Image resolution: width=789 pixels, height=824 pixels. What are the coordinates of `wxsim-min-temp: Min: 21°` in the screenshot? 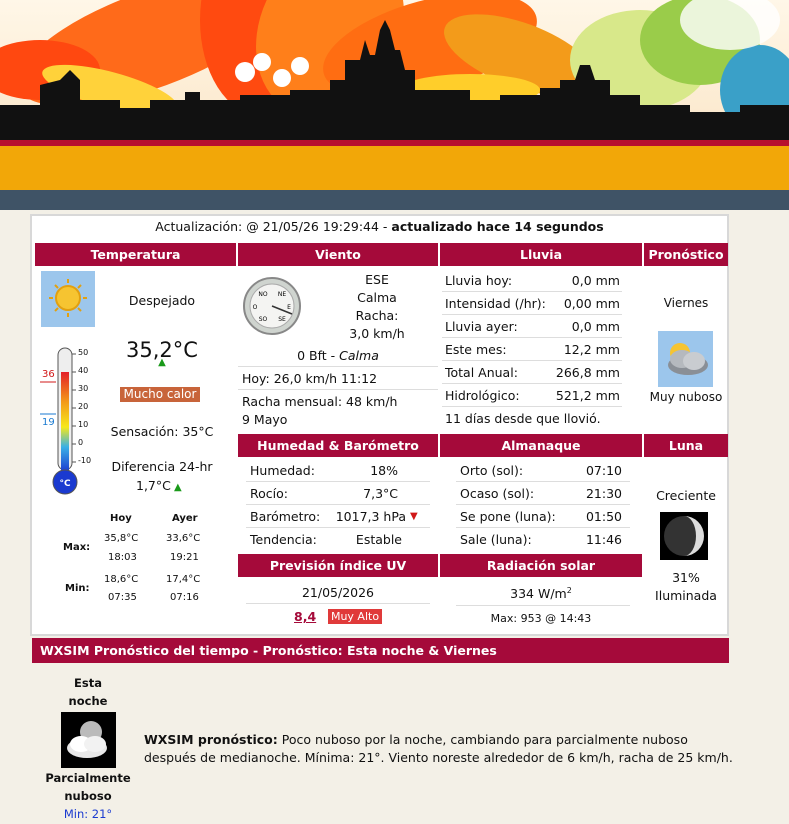 It's located at (88, 814).